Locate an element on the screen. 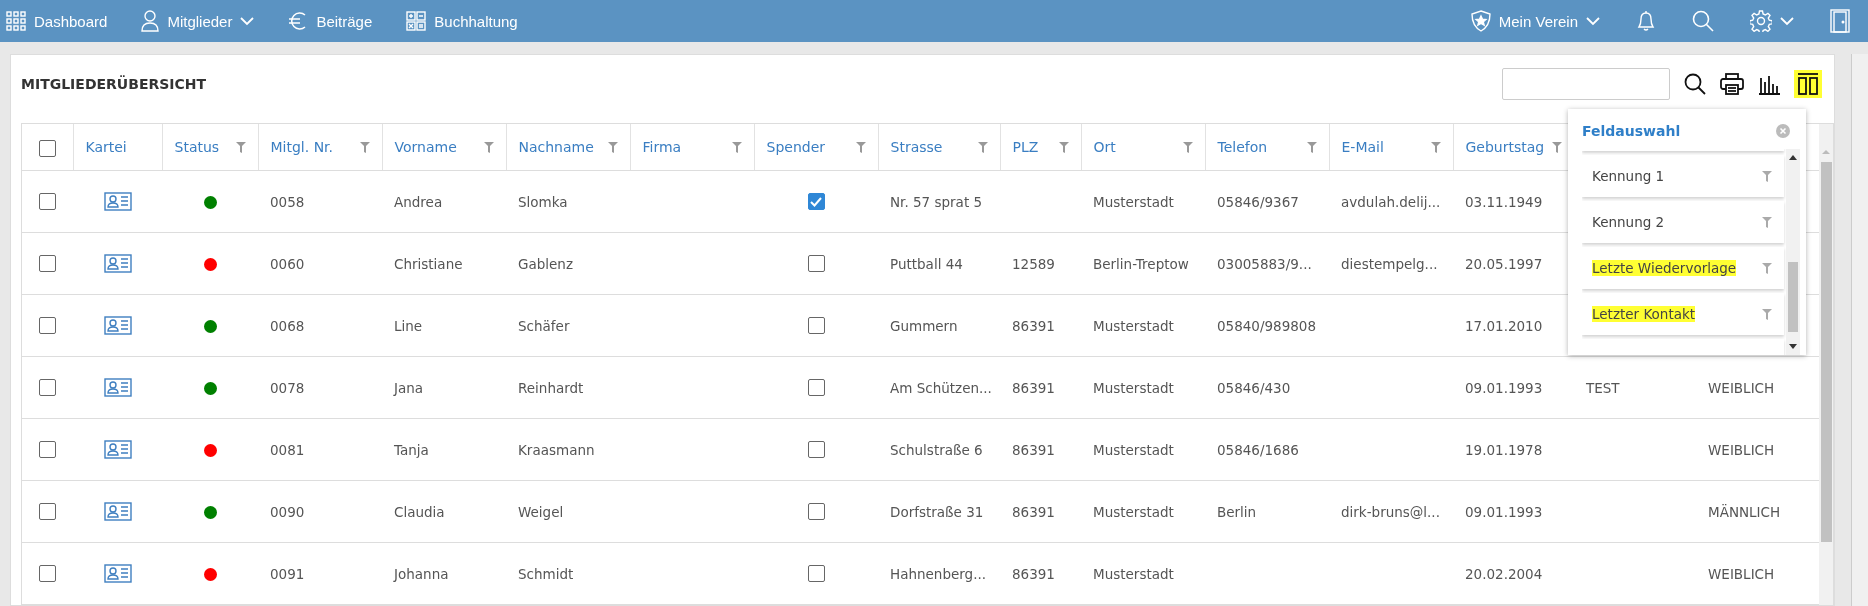 This screenshot has width=1868, height=606. column-header: Firma is located at coordinates (662, 147).